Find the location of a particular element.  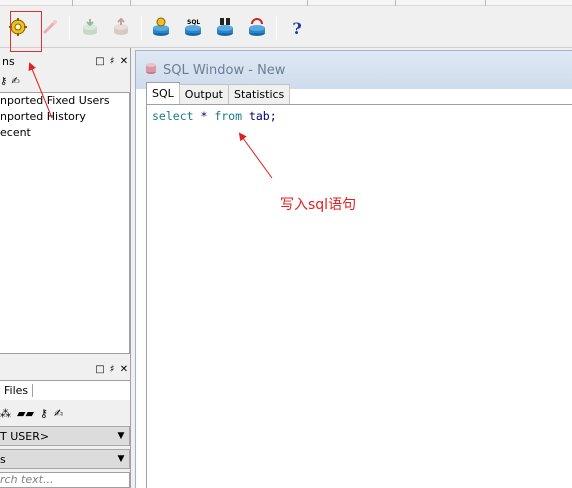

svg-text: SQL is located at coordinates (193, 22).